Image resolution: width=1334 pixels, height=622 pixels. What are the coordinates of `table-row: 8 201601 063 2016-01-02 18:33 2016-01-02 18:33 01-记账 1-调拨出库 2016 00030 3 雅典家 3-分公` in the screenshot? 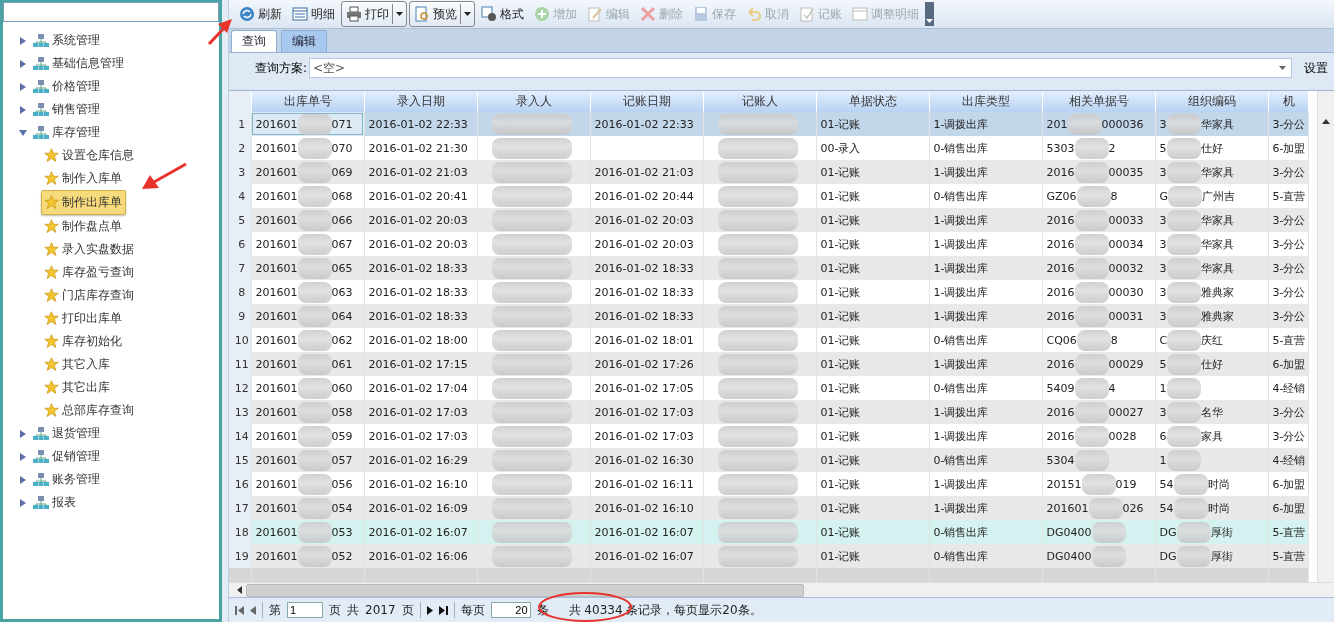 It's located at (768, 292).